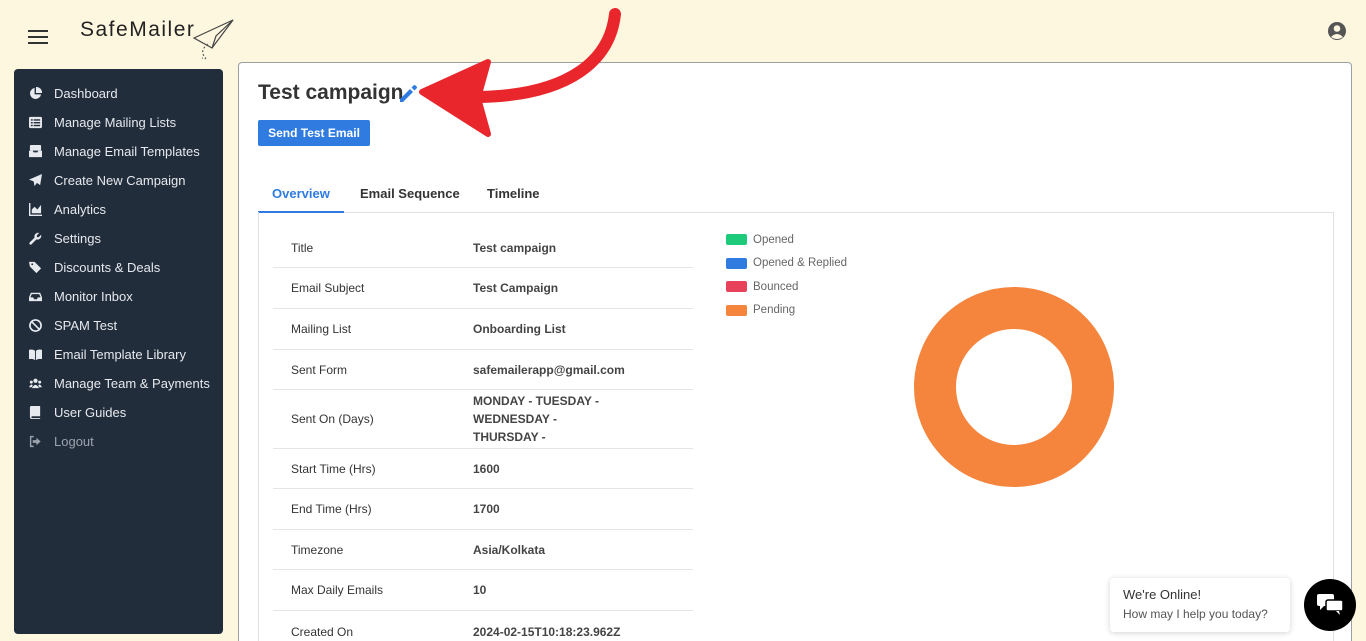  I want to click on doughnut-slice-pending, so click(1014, 387).